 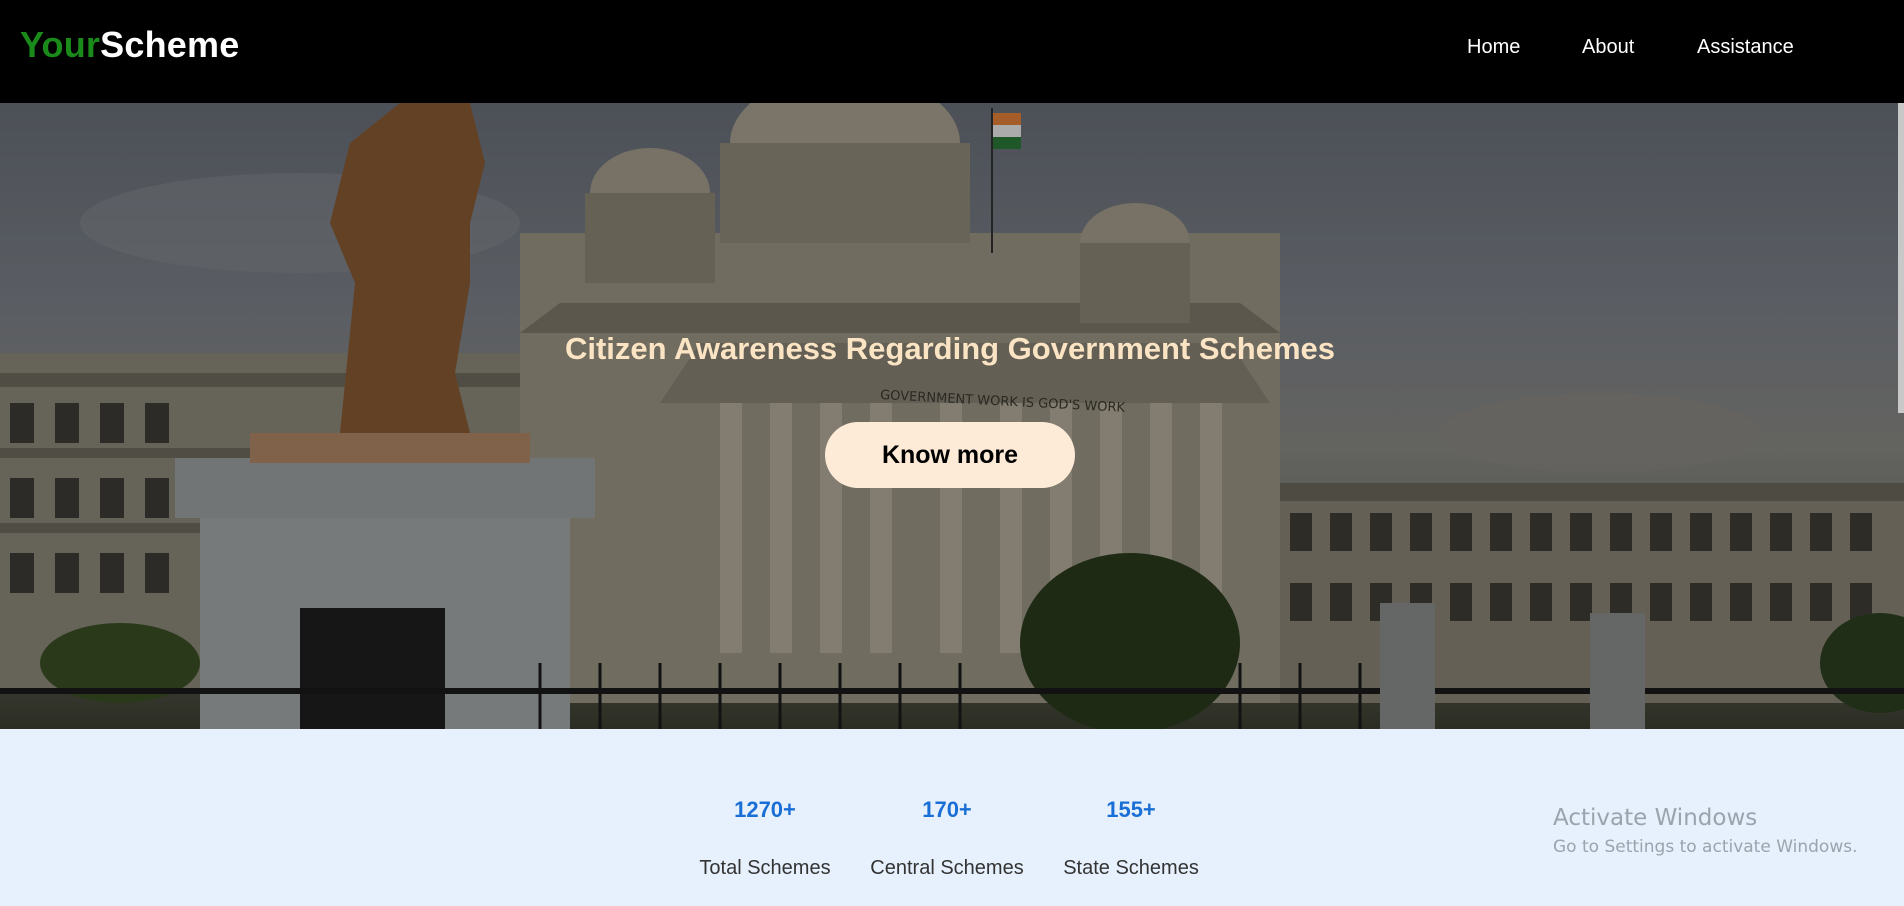 I want to click on brand-logo-part1: Your, so click(x=60, y=44).